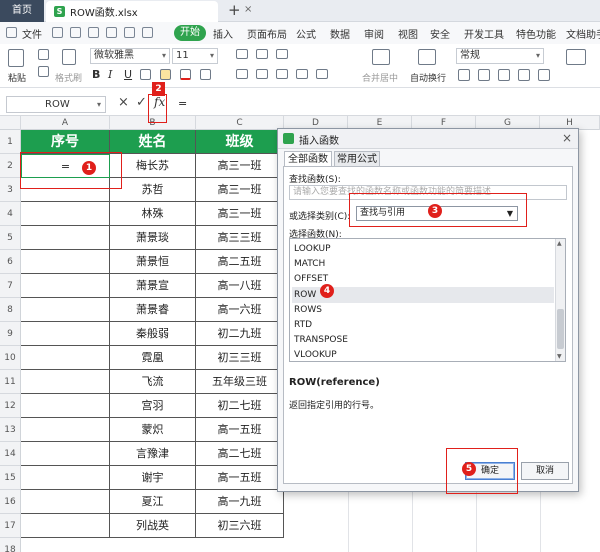 This screenshot has width=600, height=552. Describe the element at coordinates (153, 454) in the screenshot. I see `name-cell: 言豫津` at that location.